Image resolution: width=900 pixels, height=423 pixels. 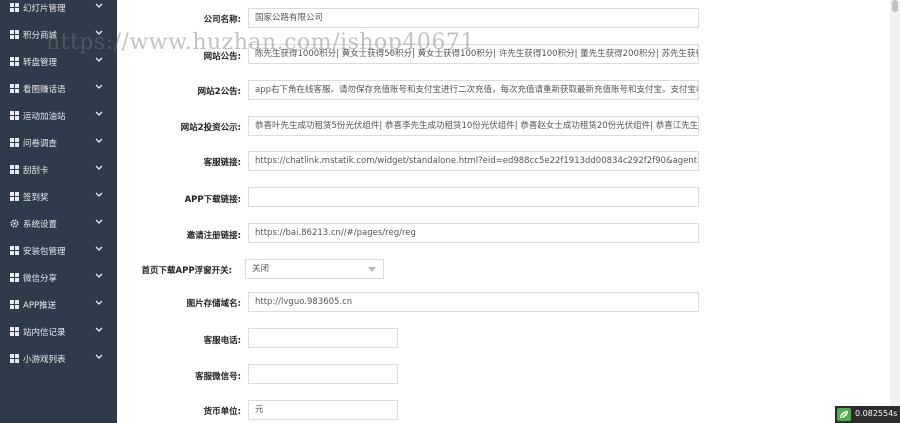 What do you see at coordinates (218, 377) in the screenshot?
I see `service-wechat-label: 客服微信号:` at bounding box center [218, 377].